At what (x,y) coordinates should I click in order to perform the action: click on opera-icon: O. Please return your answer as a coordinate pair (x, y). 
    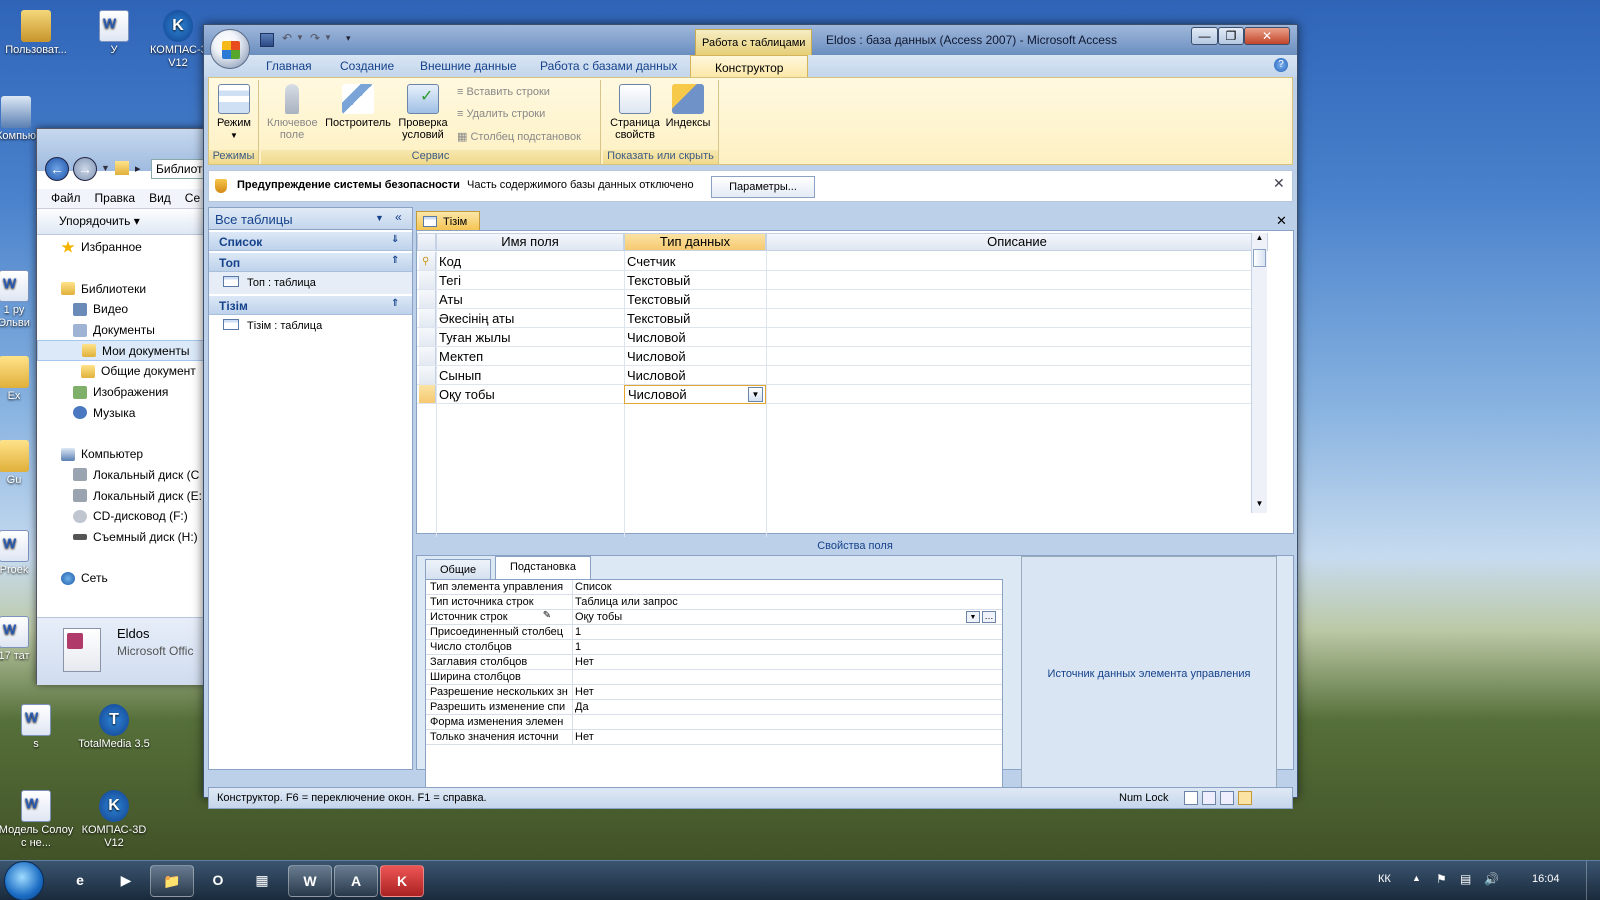
    Looking at the image, I should click on (218, 881).